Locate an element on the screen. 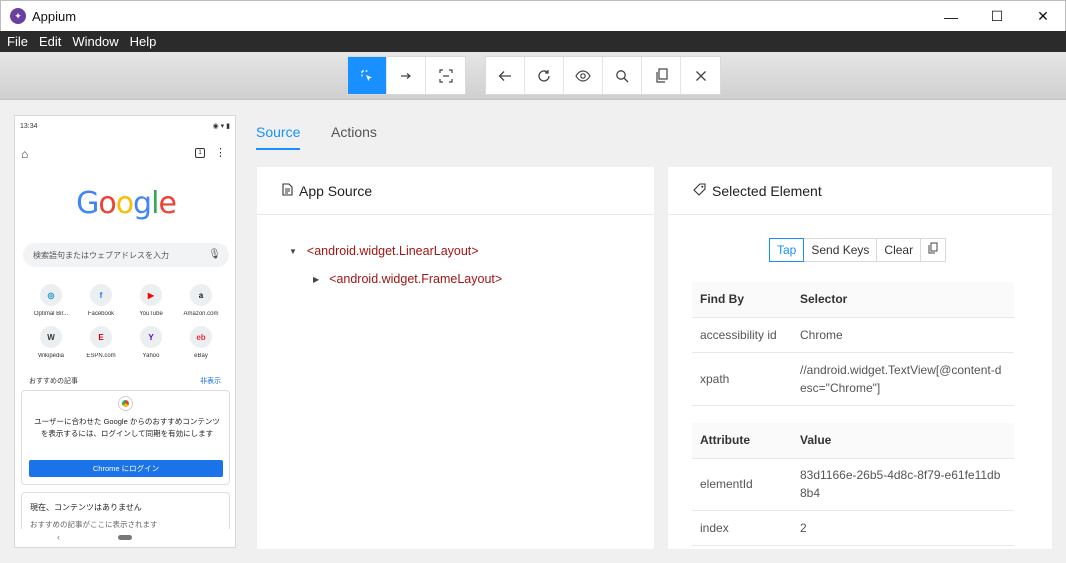 The height and width of the screenshot is (563, 1066). refresh-icon is located at coordinates (544, 75).